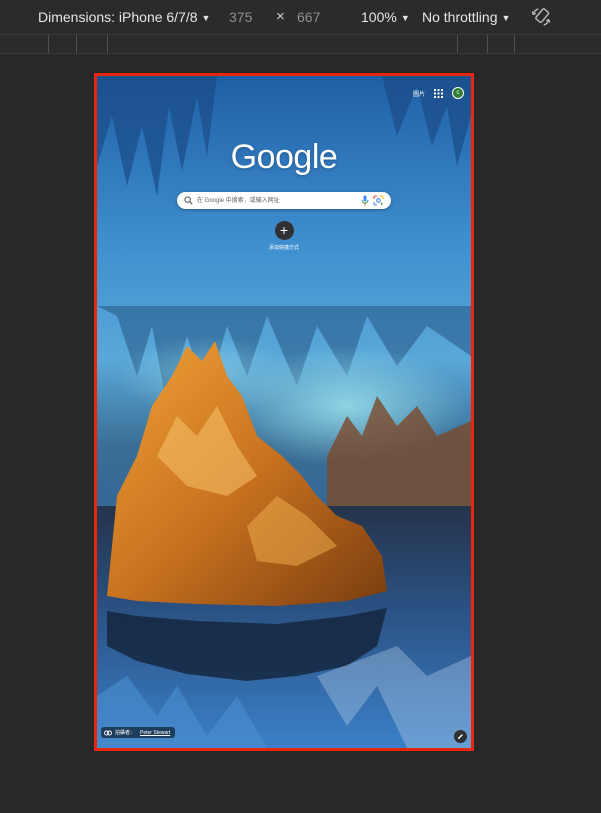 The height and width of the screenshot is (813, 601). I want to click on zoom-select-label: 100%, so click(379, 17).